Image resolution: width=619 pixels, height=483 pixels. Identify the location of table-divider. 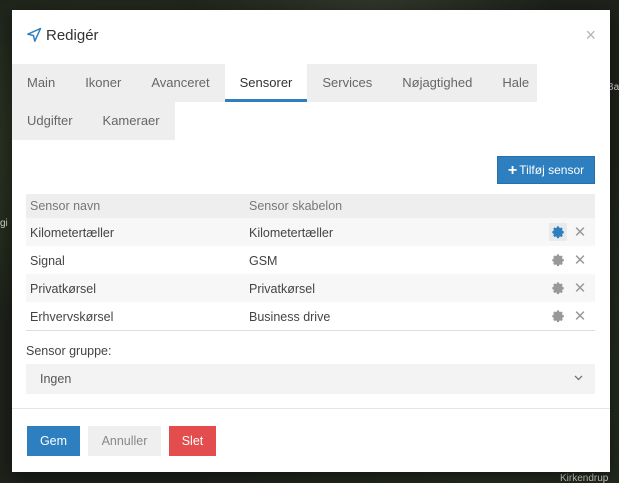
(310, 330).